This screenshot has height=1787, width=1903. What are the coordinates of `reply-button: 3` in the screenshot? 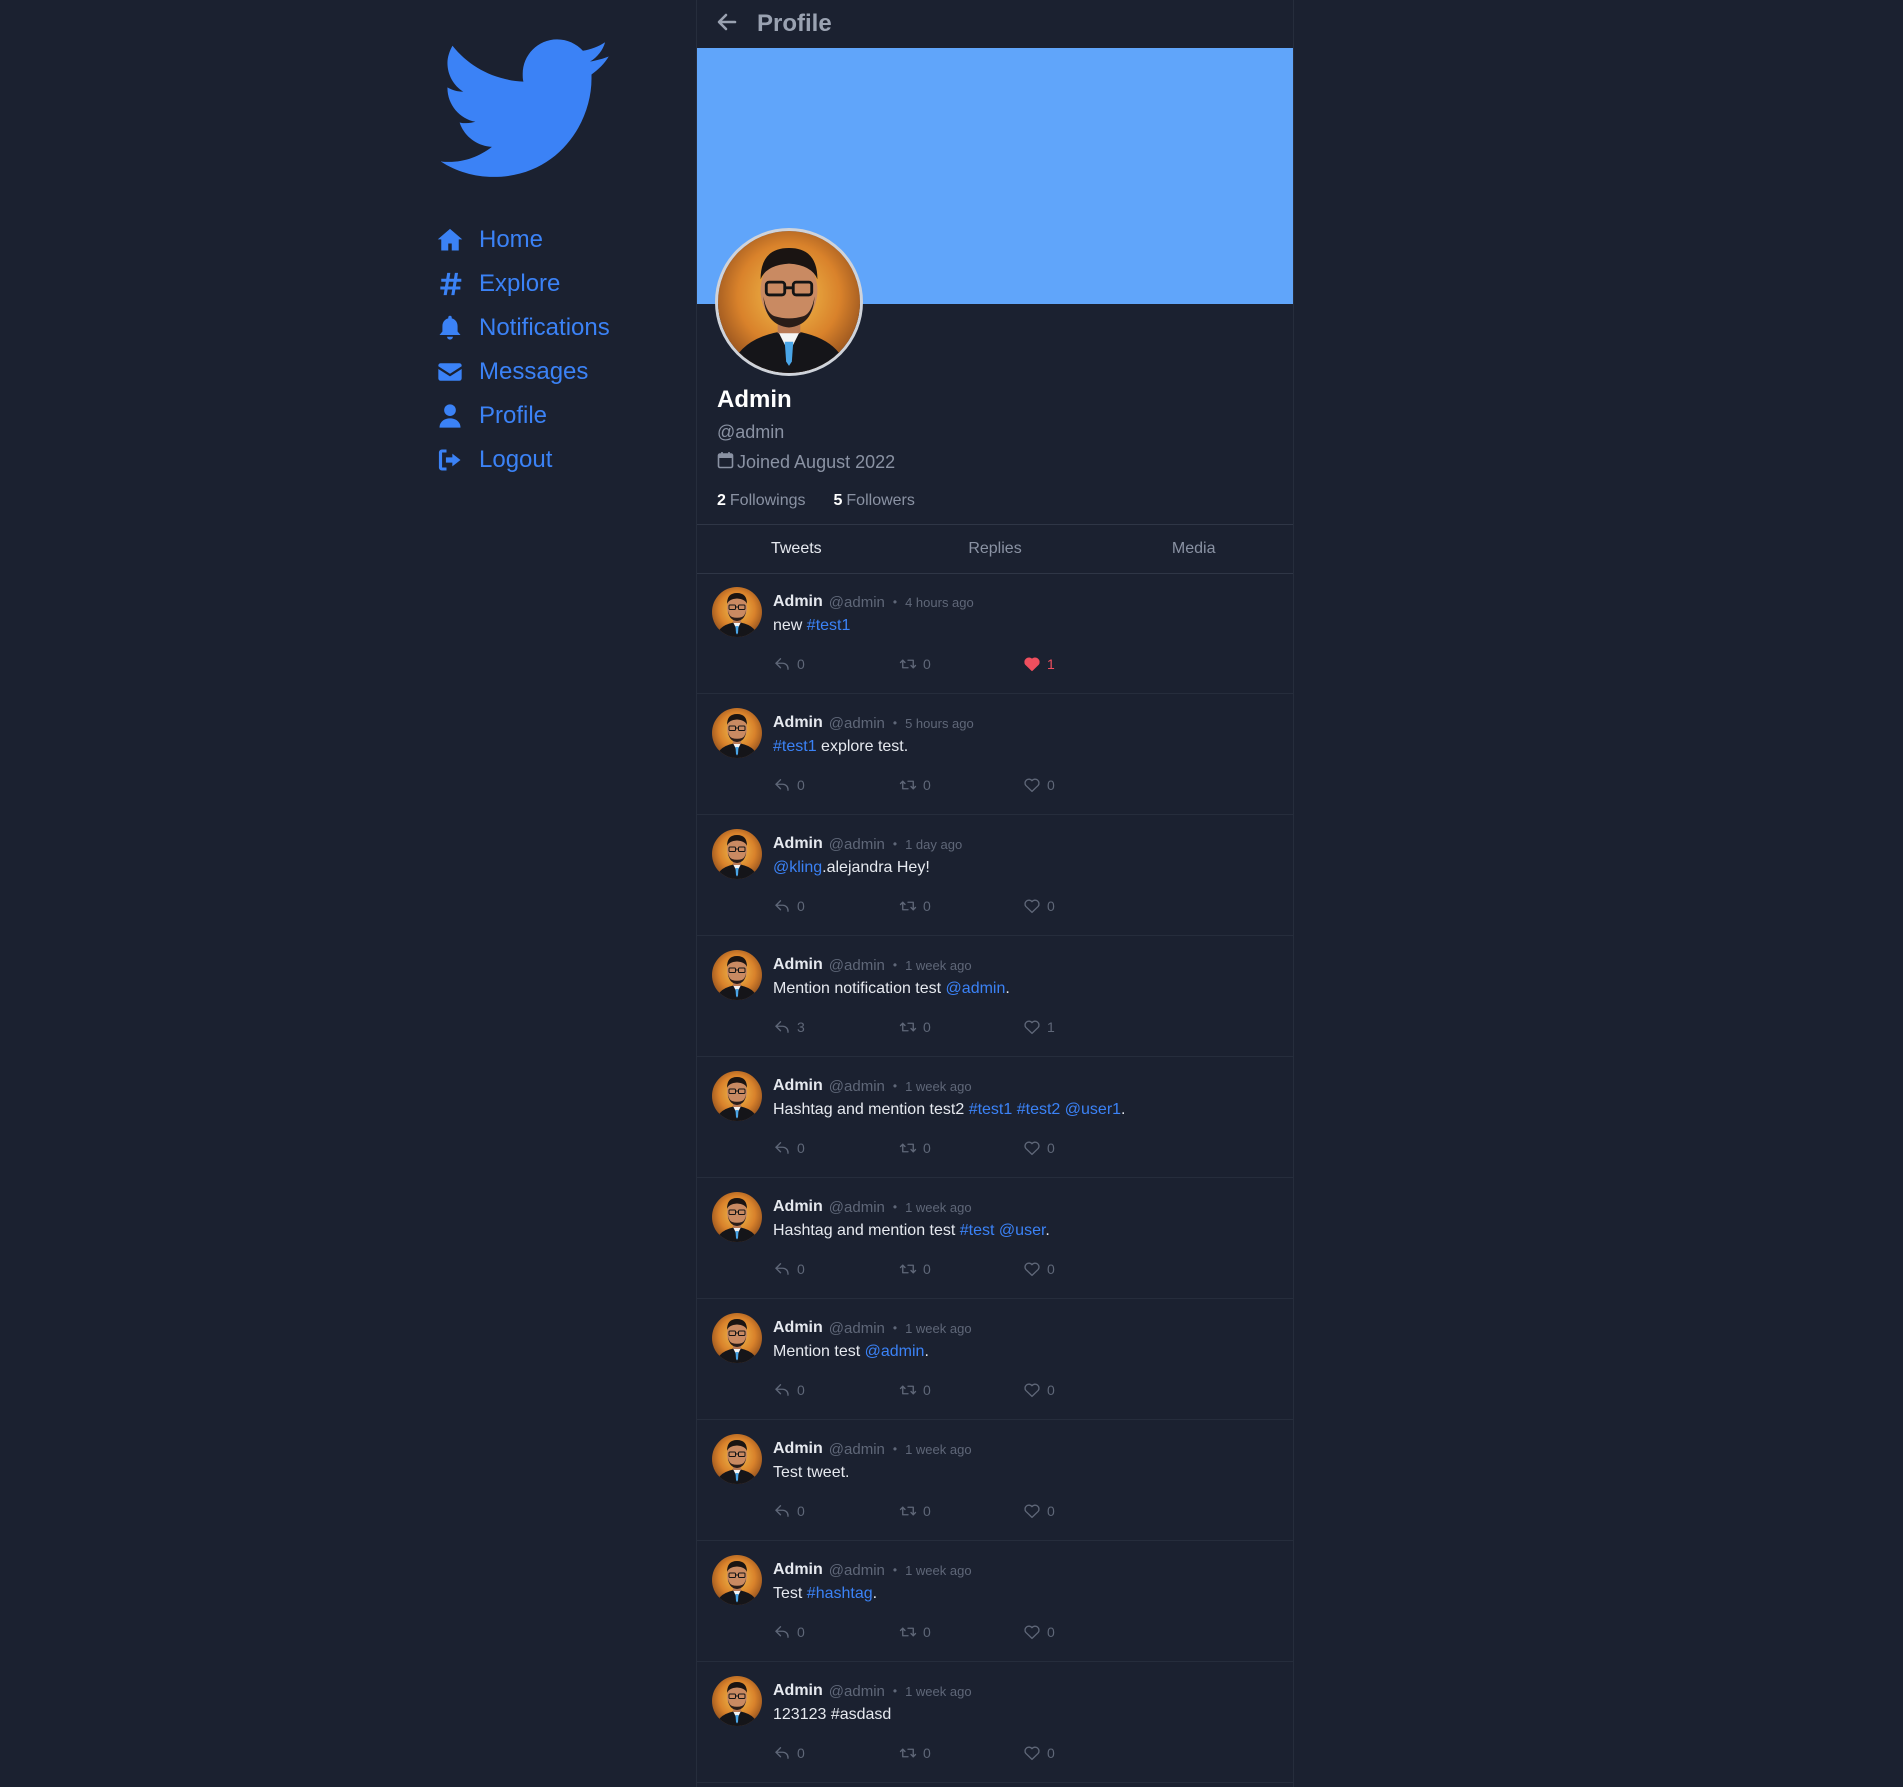 It's located at (789, 1027).